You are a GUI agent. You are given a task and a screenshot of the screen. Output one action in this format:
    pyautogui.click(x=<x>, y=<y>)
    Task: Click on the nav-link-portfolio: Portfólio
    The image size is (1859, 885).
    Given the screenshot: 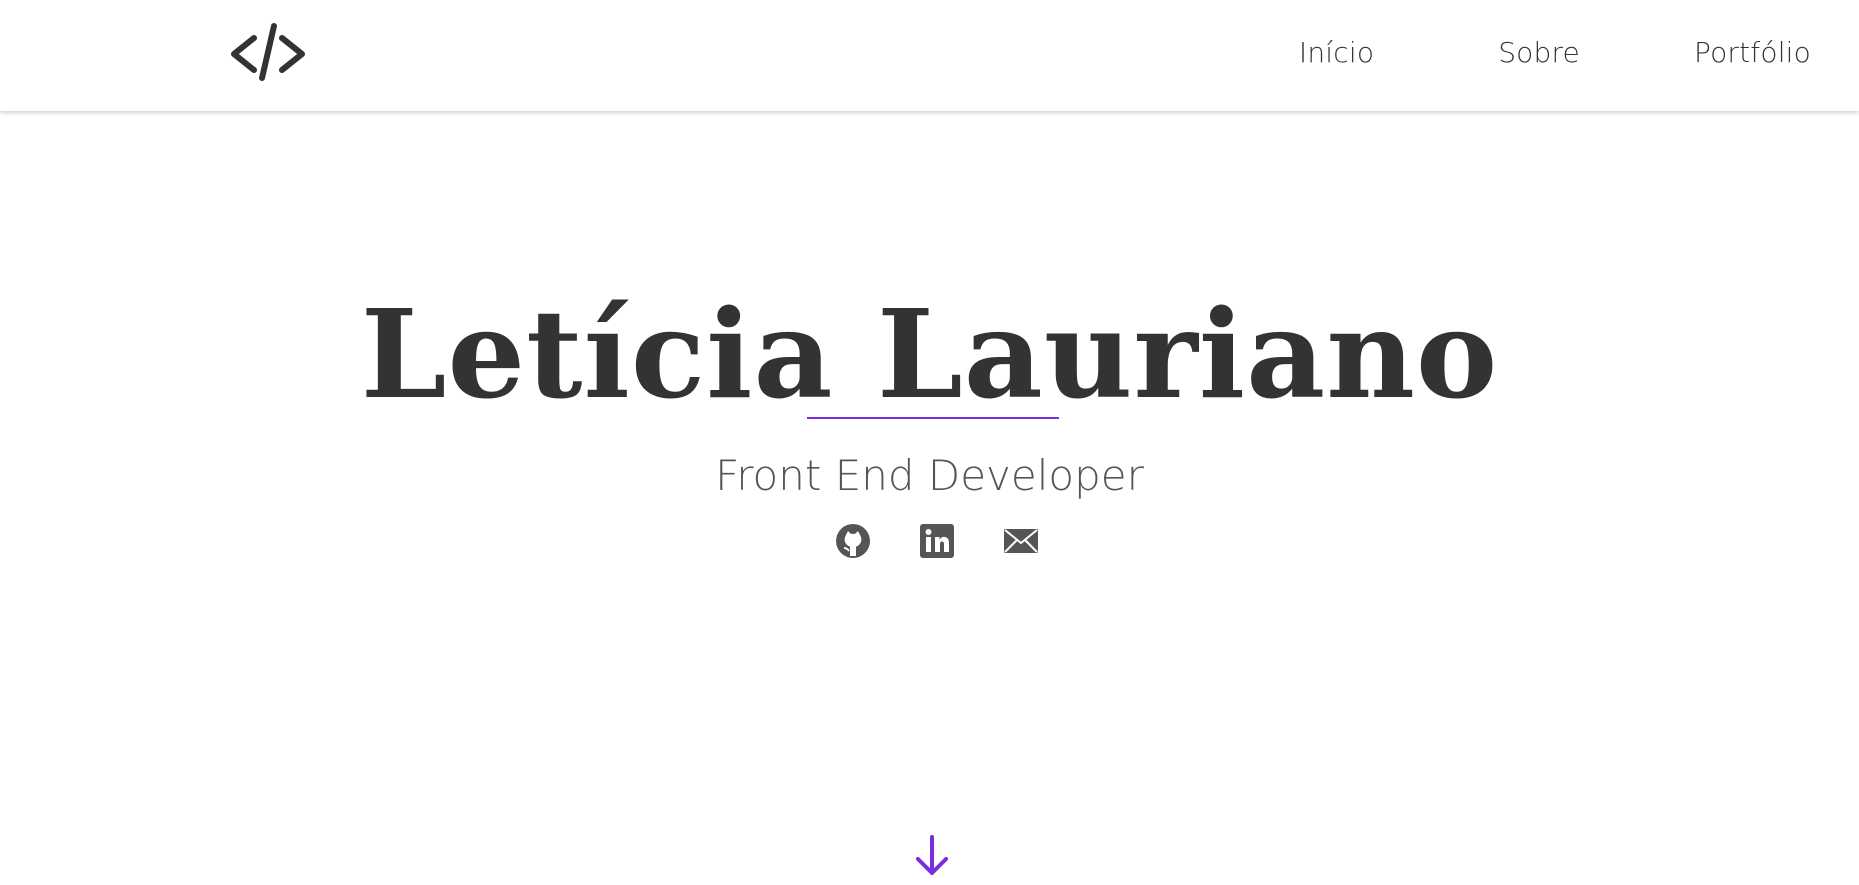 What is the action you would take?
    pyautogui.click(x=1752, y=52)
    